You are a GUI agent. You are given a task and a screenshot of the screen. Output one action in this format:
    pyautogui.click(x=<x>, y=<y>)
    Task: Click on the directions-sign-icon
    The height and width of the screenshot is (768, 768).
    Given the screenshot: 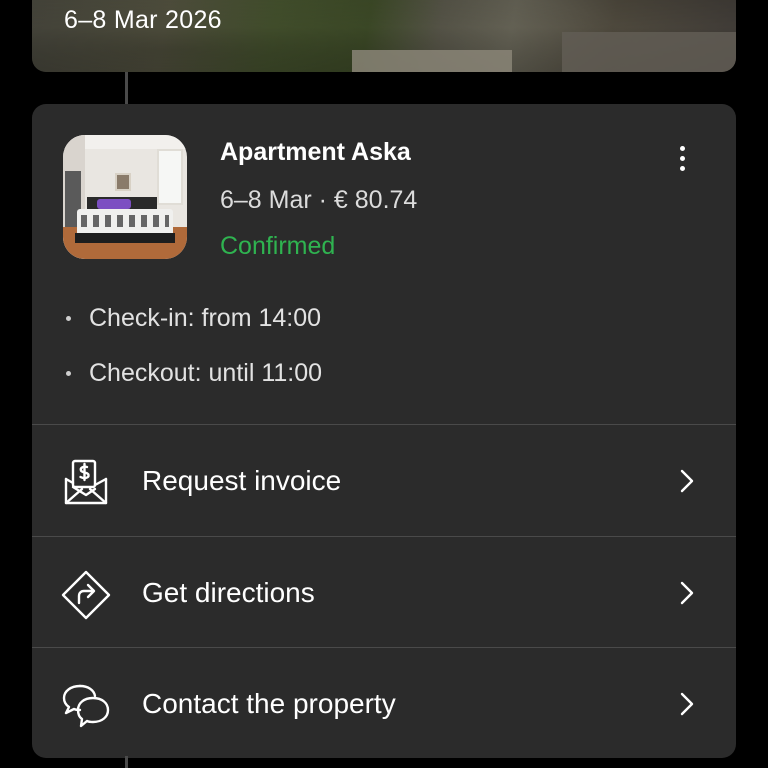 What is the action you would take?
    pyautogui.click(x=86, y=595)
    